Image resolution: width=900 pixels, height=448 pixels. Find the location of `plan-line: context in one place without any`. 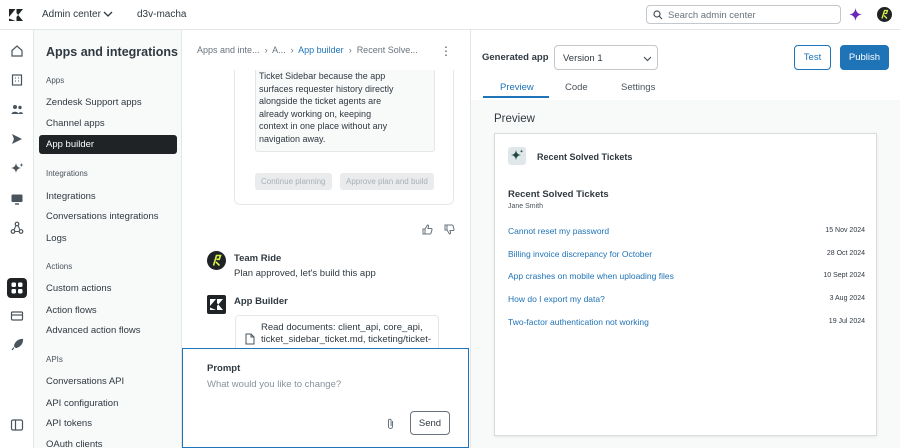

plan-line: context in one place without any is located at coordinates (323, 126).